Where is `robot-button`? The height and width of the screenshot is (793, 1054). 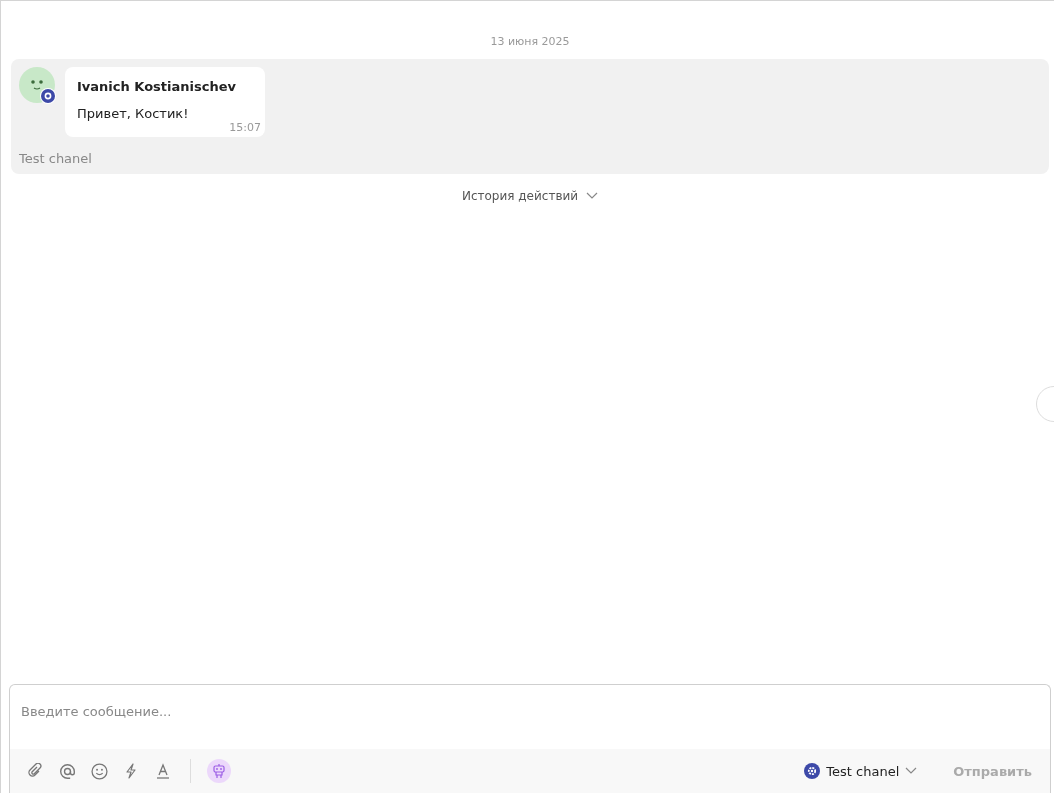
robot-button is located at coordinates (219, 771).